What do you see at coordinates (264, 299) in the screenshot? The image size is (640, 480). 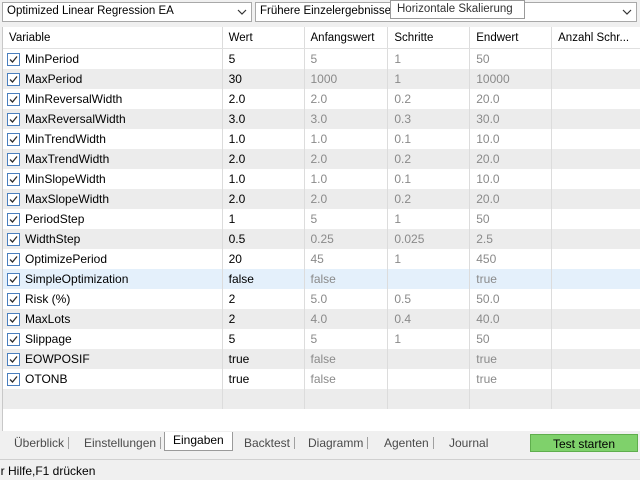 I see `value-cell: 2` at bounding box center [264, 299].